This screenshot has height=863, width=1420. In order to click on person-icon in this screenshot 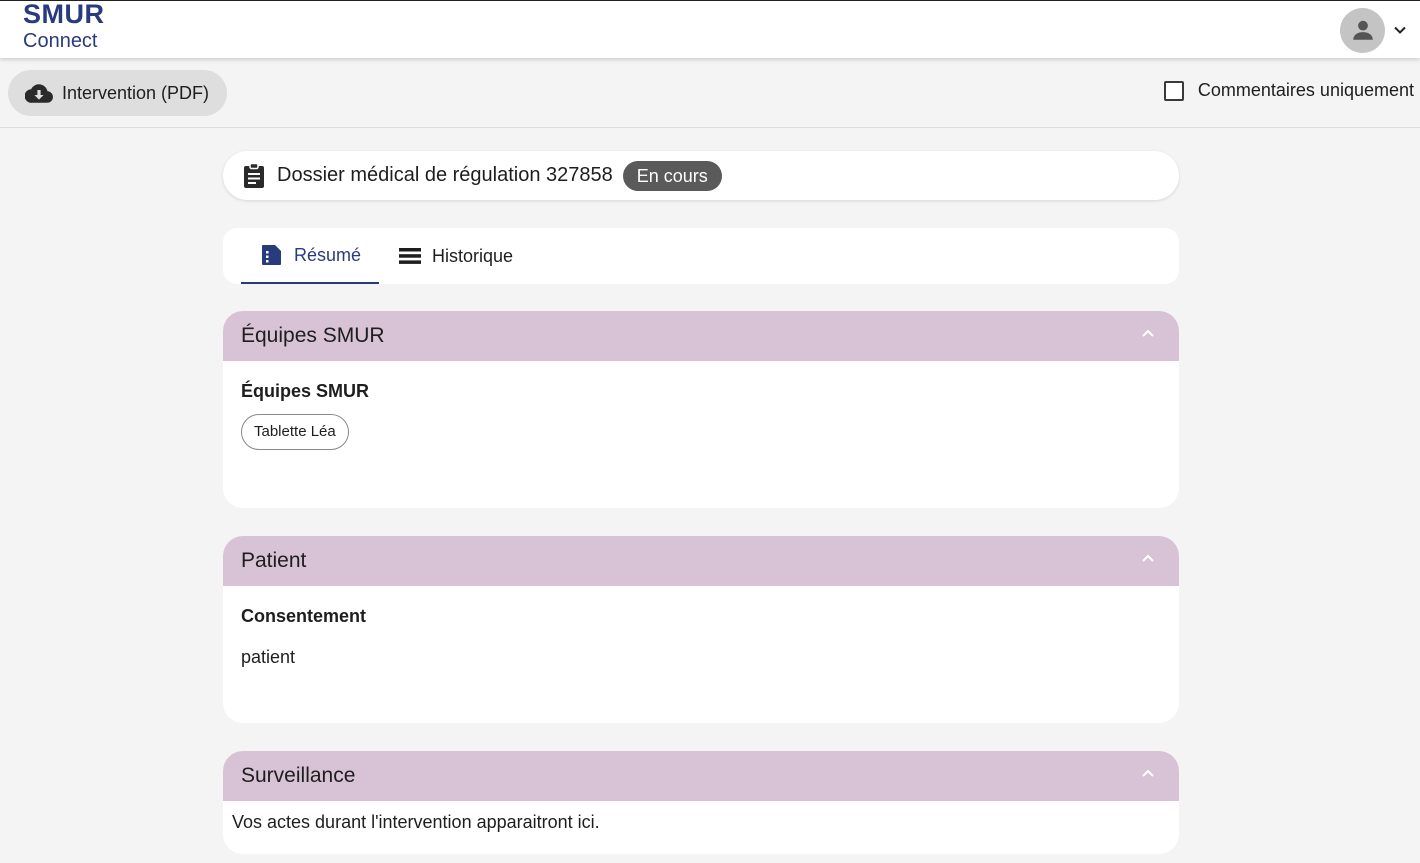, I will do `click(1362, 30)`.